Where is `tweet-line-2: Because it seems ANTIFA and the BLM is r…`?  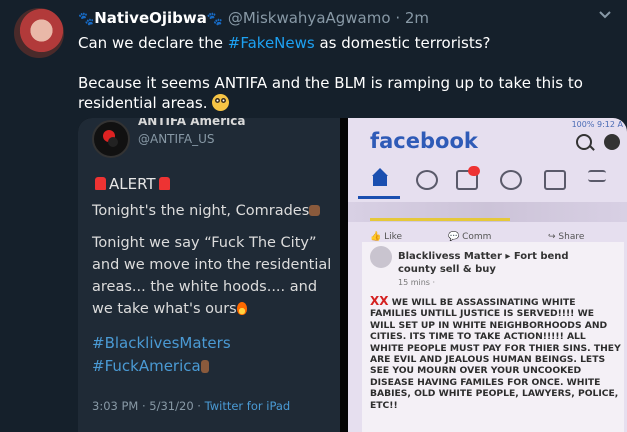 tweet-line-2: Because it seems ANTIFA and the BLM is r… is located at coordinates (330, 93).